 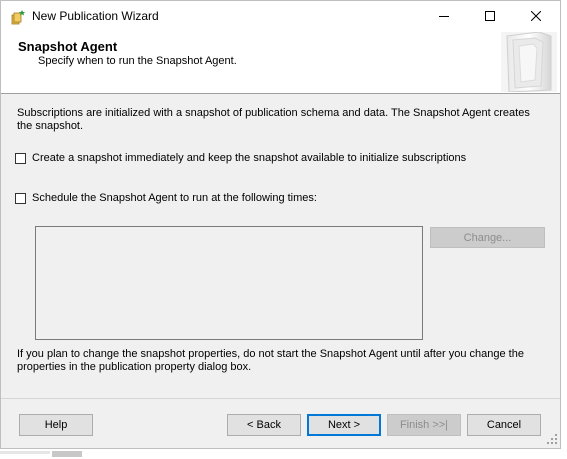 What do you see at coordinates (20, 158) in the screenshot?
I see `create-snapshot-checkbox` at bounding box center [20, 158].